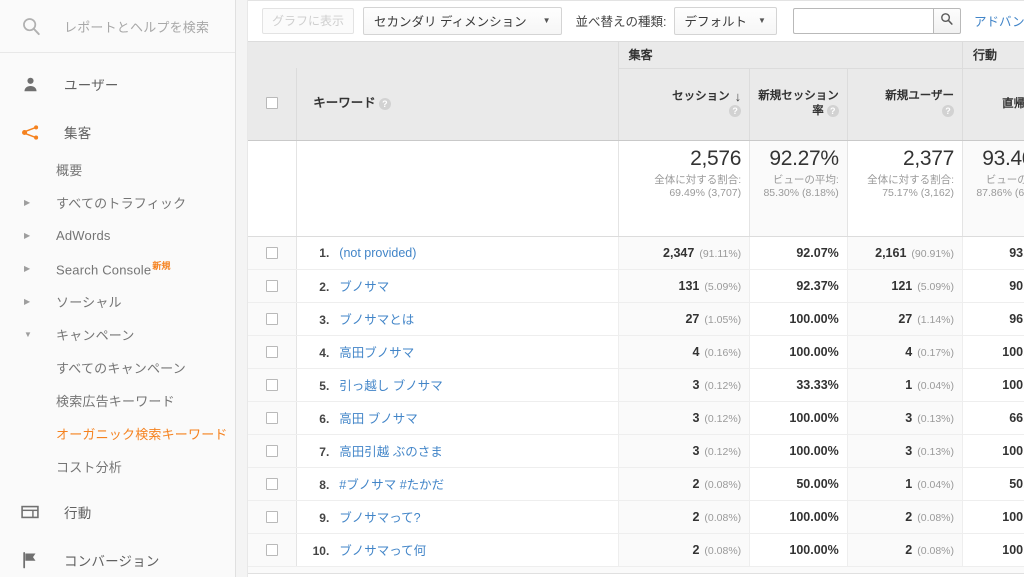 The height and width of the screenshot is (577, 1024). I want to click on row-new-users-value: 4, so click(909, 351).